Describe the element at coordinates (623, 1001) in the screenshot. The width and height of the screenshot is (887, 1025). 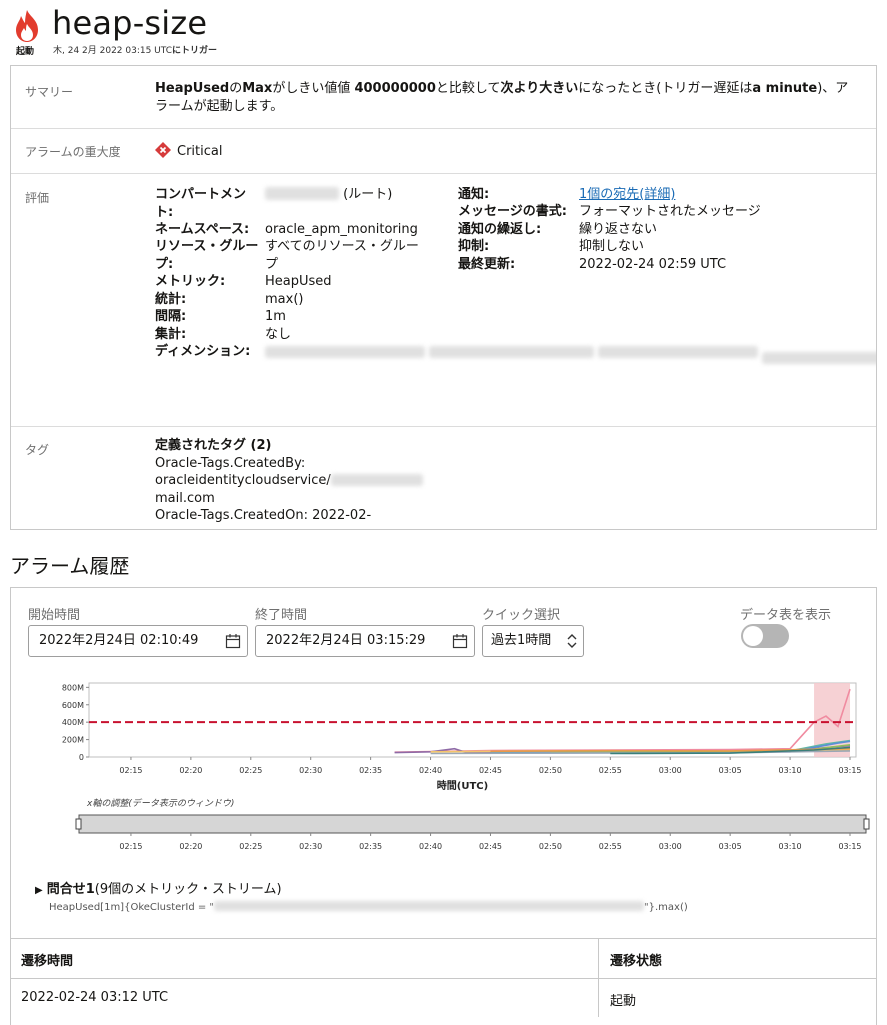
I see `row-state: 起動` at that location.